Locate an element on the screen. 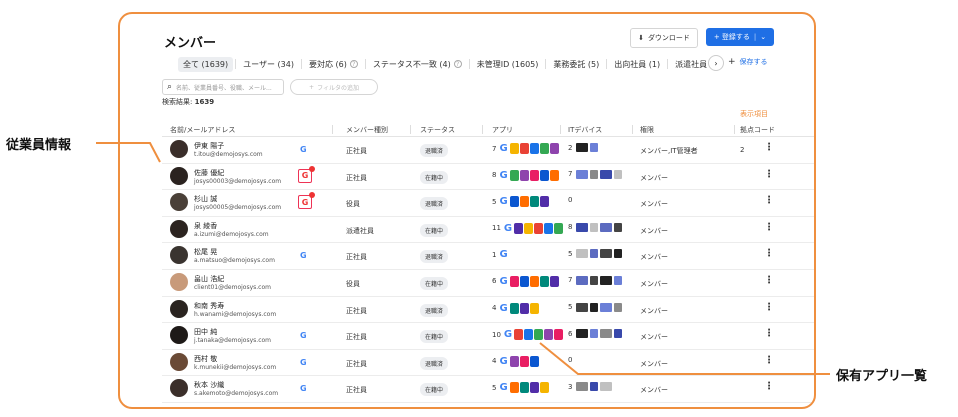 This screenshot has width=958, height=417. member-email: client01@demojosys.com is located at coordinates (232, 287).